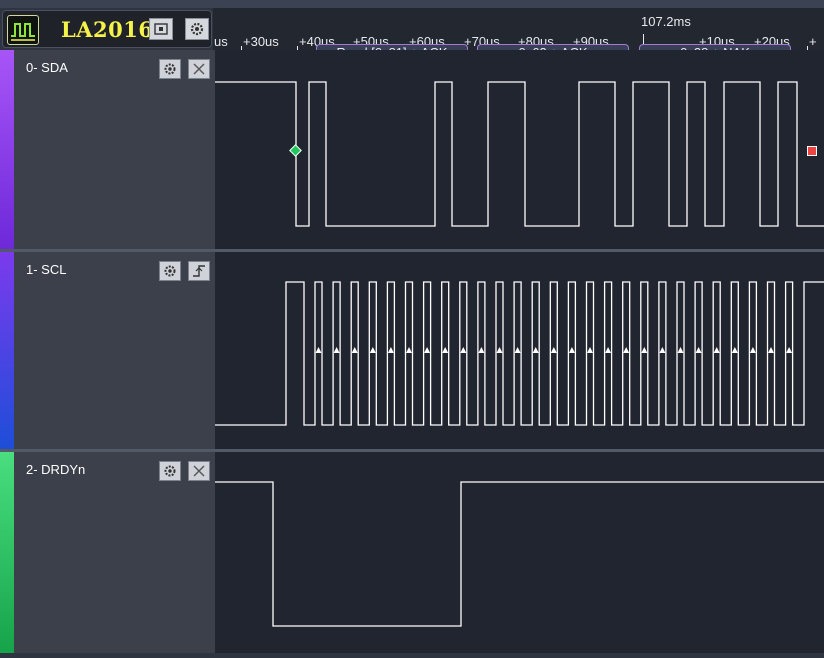  Describe the element at coordinates (114, 351) in the screenshot. I see `channel-label-area: 1- SCL` at that location.